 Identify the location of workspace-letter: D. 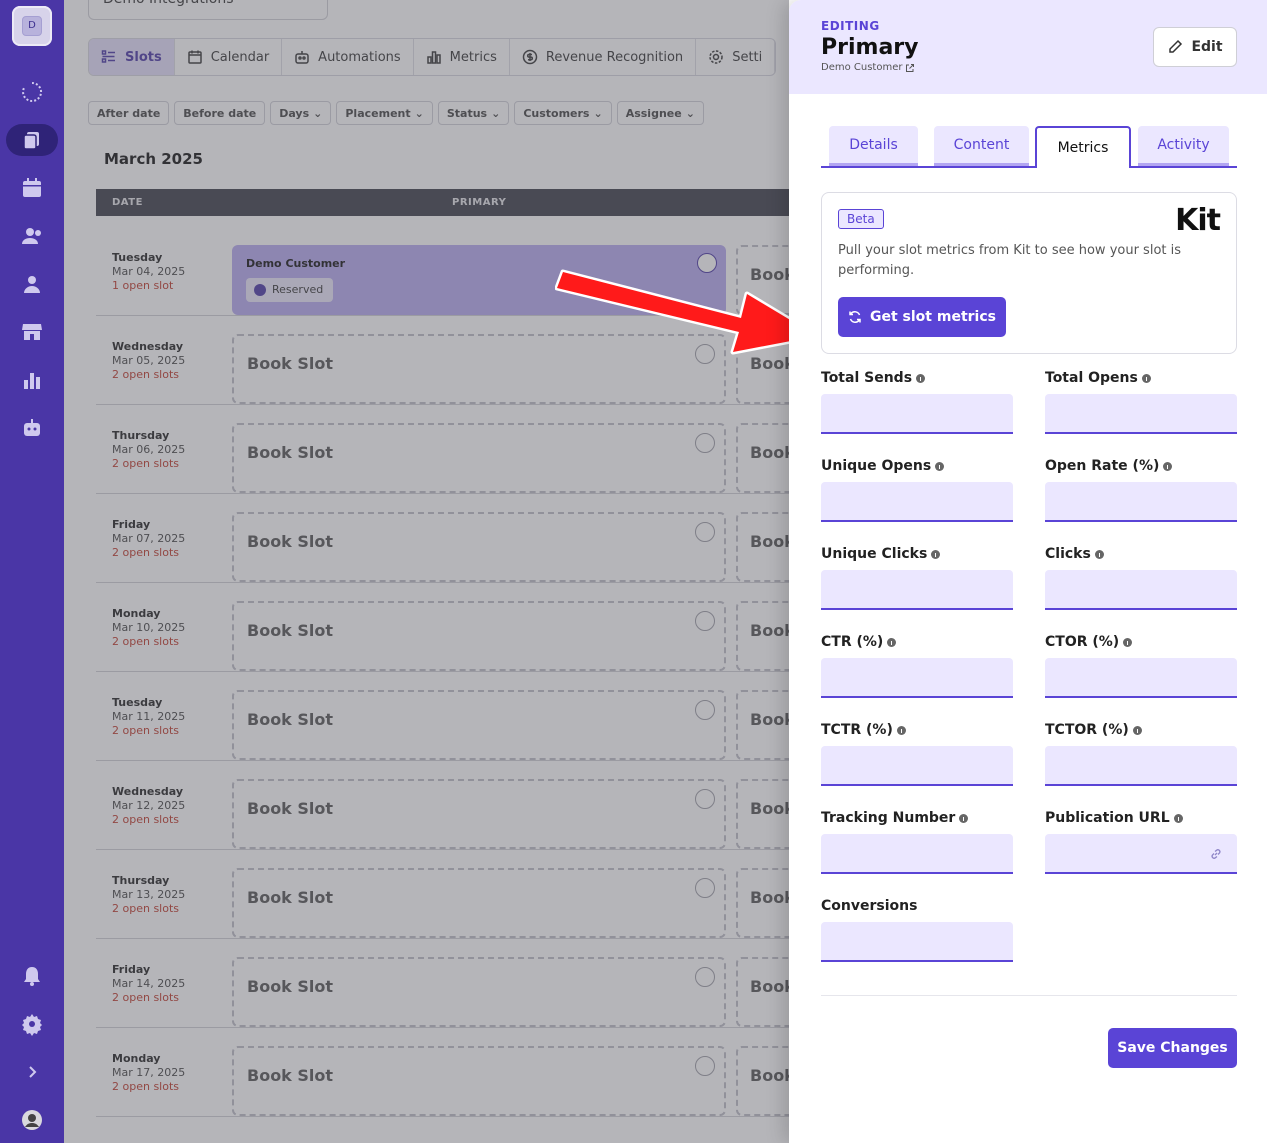
(32, 26).